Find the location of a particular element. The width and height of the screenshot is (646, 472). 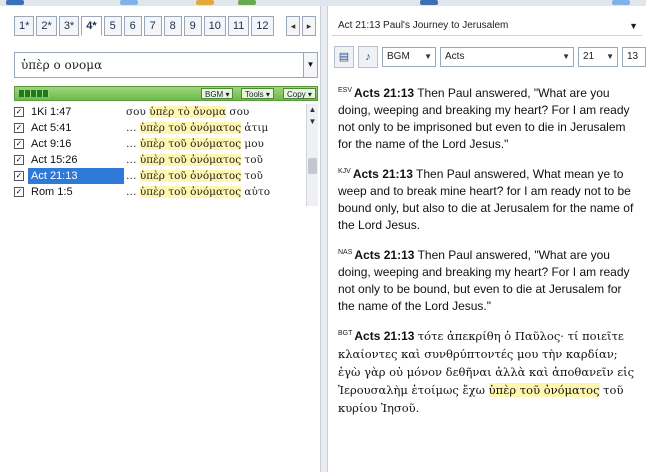

interlinear-icon: ♪ is located at coordinates (368, 57).